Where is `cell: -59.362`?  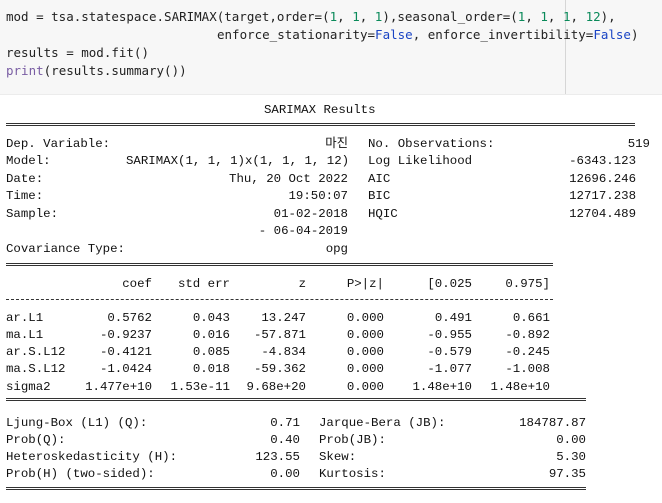
cell: -59.362 is located at coordinates (279, 369).